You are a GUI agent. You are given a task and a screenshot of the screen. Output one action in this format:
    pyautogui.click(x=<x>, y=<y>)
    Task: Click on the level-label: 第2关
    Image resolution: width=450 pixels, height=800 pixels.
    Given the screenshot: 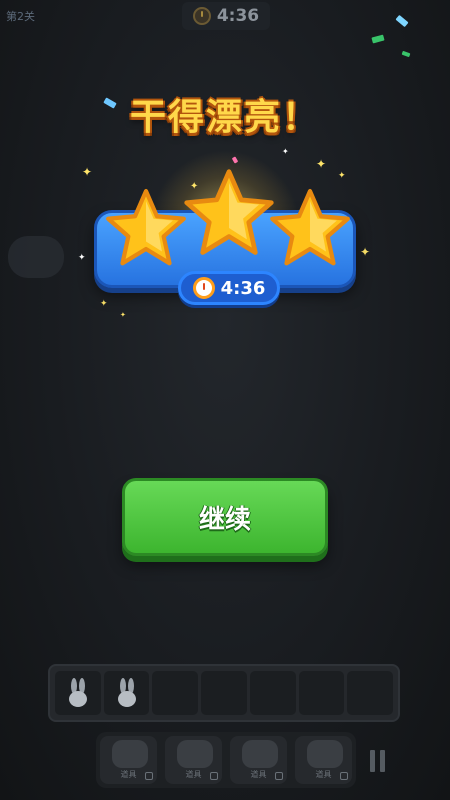 What is the action you would take?
    pyautogui.click(x=20, y=16)
    